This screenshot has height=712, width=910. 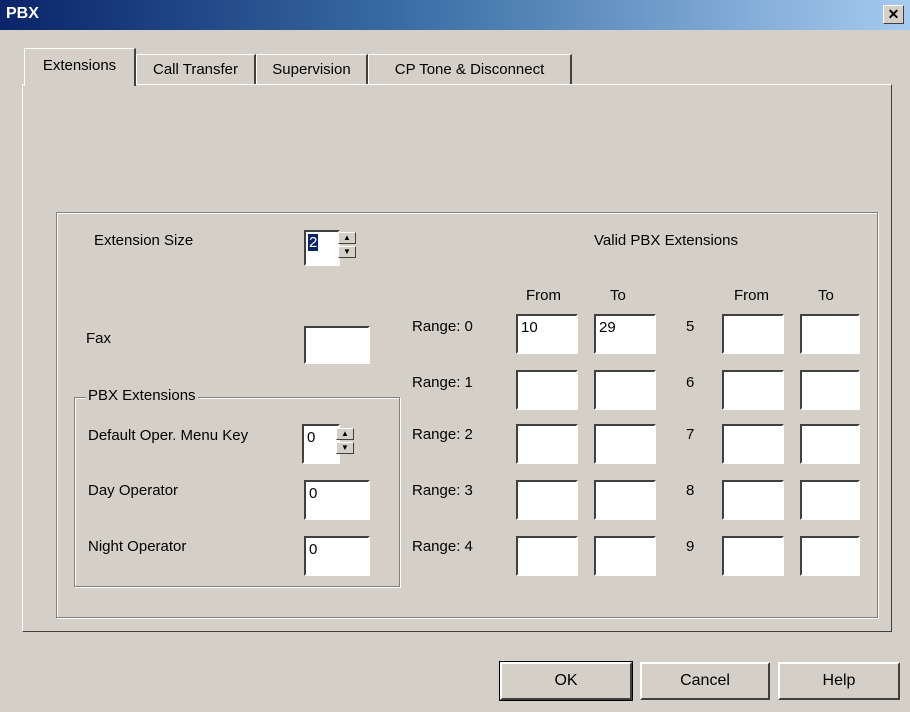 I want to click on range-0-to-value: 29, so click(x=607, y=327).